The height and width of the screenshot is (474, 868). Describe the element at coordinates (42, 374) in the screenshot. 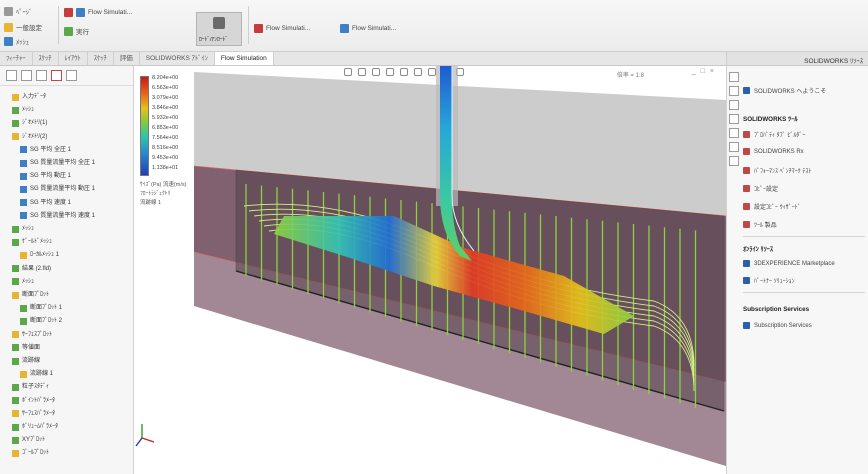

I see `tree-item-label: 流跡線 1` at that location.